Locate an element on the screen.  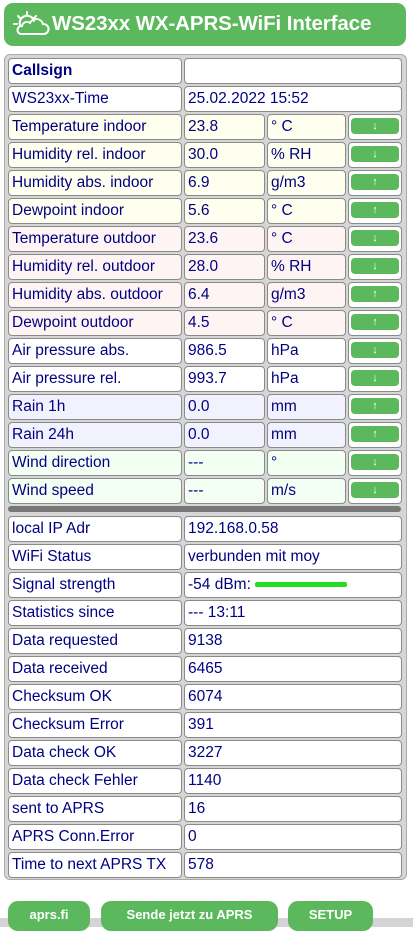
page-title: WS23xx WX-APRS-WiFi Interface is located at coordinates (212, 23).